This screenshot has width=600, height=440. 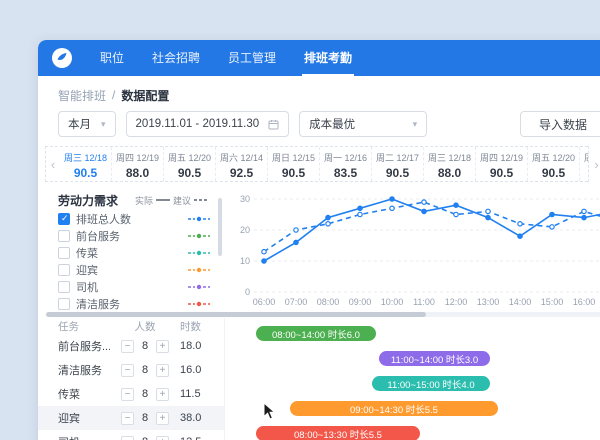 I want to click on tabs-next-button: ›, so click(x=594, y=164).